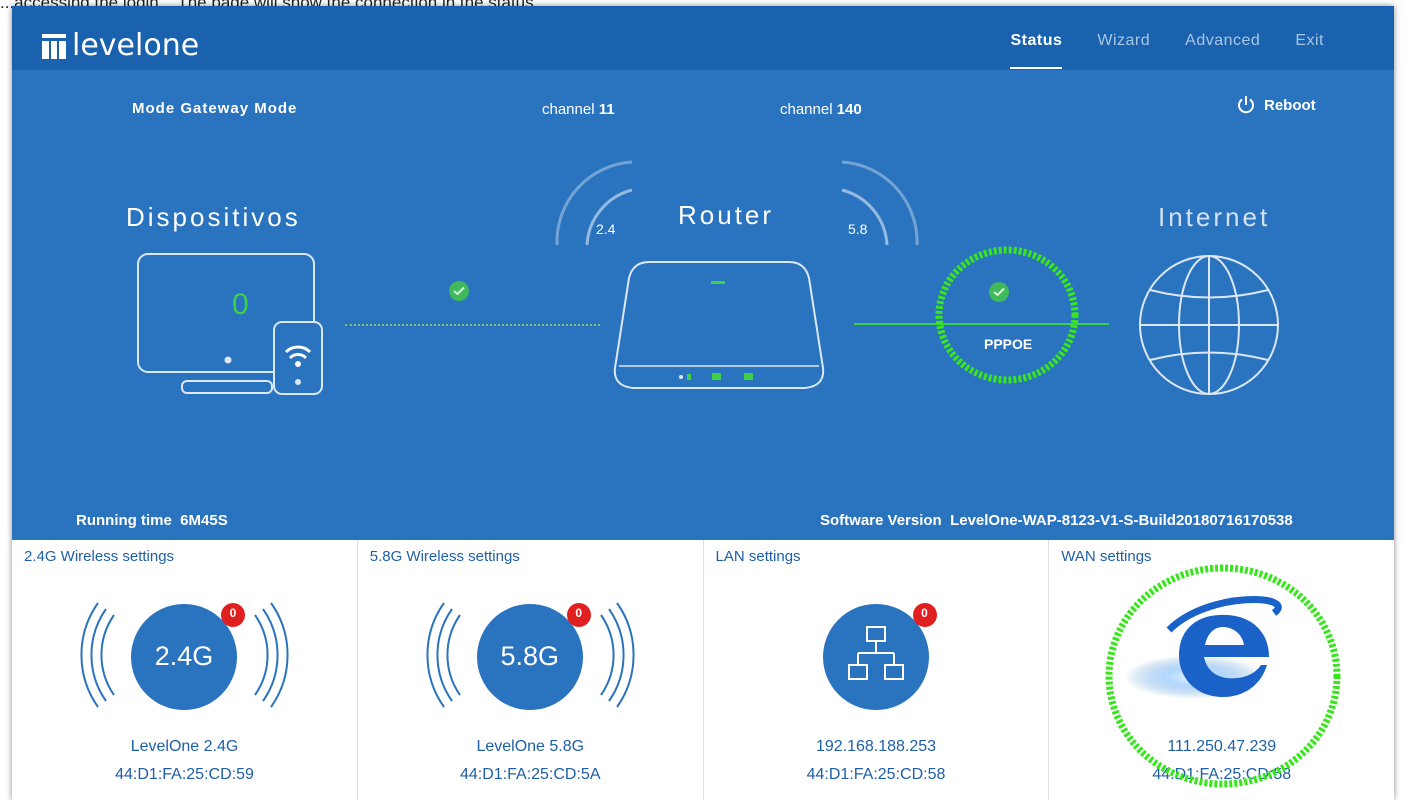 Image resolution: width=1404 pixels, height=800 pixels. What do you see at coordinates (849, 109) in the screenshot?
I see `channel-58-value: 140` at bounding box center [849, 109].